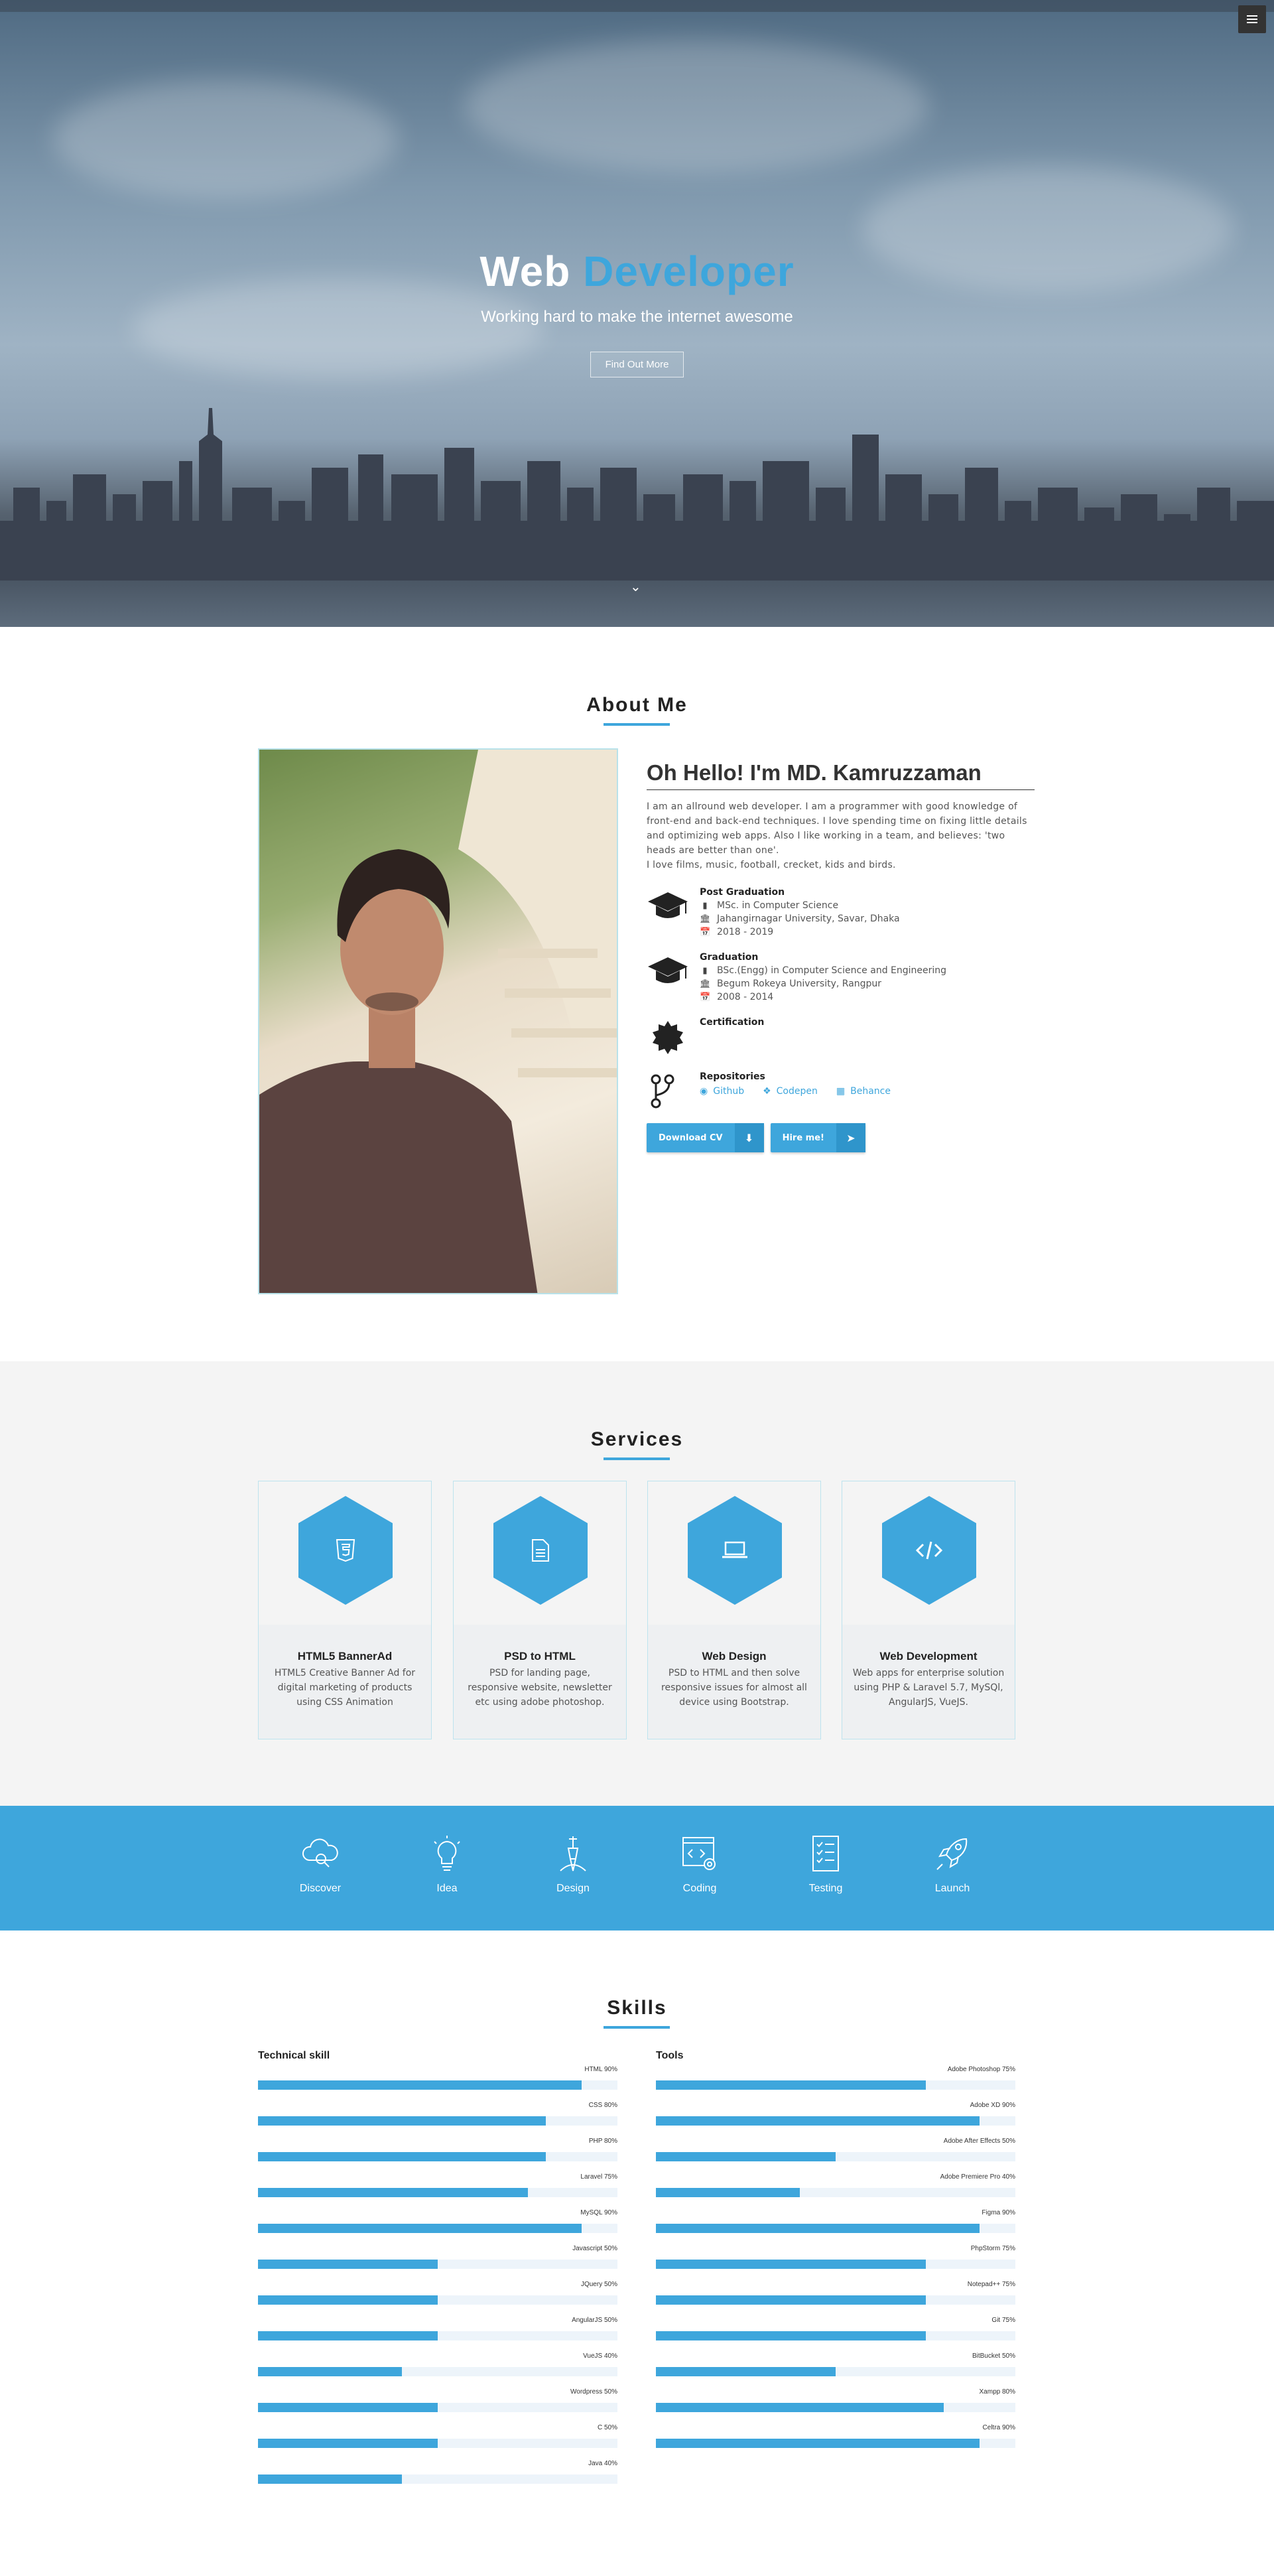 This screenshot has height=2576, width=1274. I want to click on chevron-down-icon: ⌄, so click(635, 586).